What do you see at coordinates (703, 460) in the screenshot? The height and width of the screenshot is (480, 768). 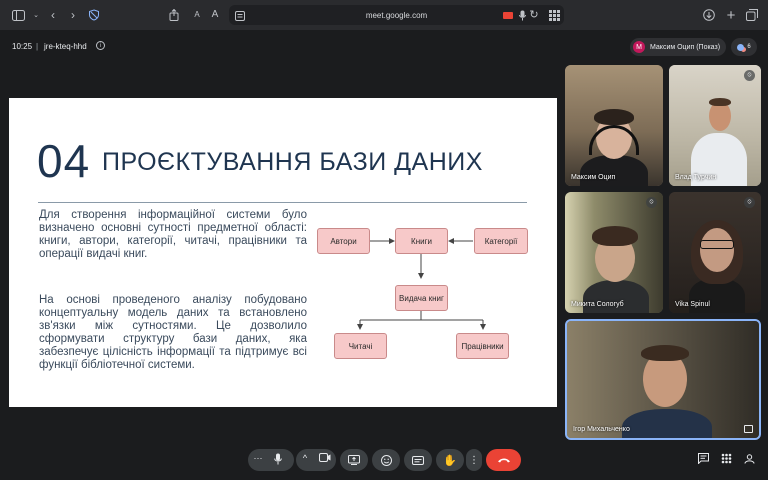 I see `chat-icon` at bounding box center [703, 460].